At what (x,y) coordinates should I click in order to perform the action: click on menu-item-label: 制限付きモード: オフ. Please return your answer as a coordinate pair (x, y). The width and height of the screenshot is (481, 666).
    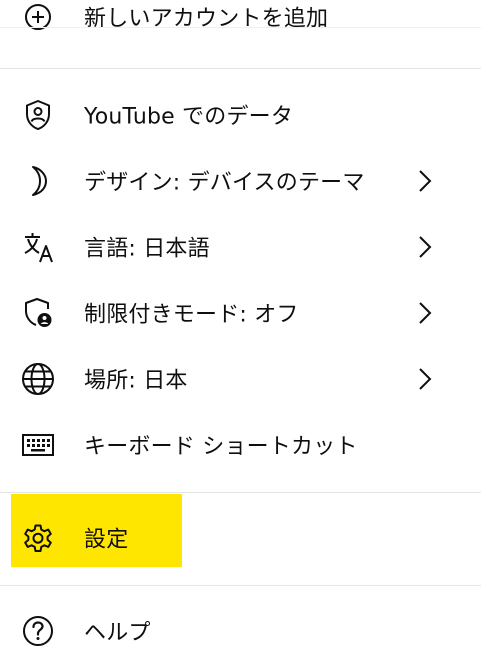
    Looking at the image, I should click on (191, 315).